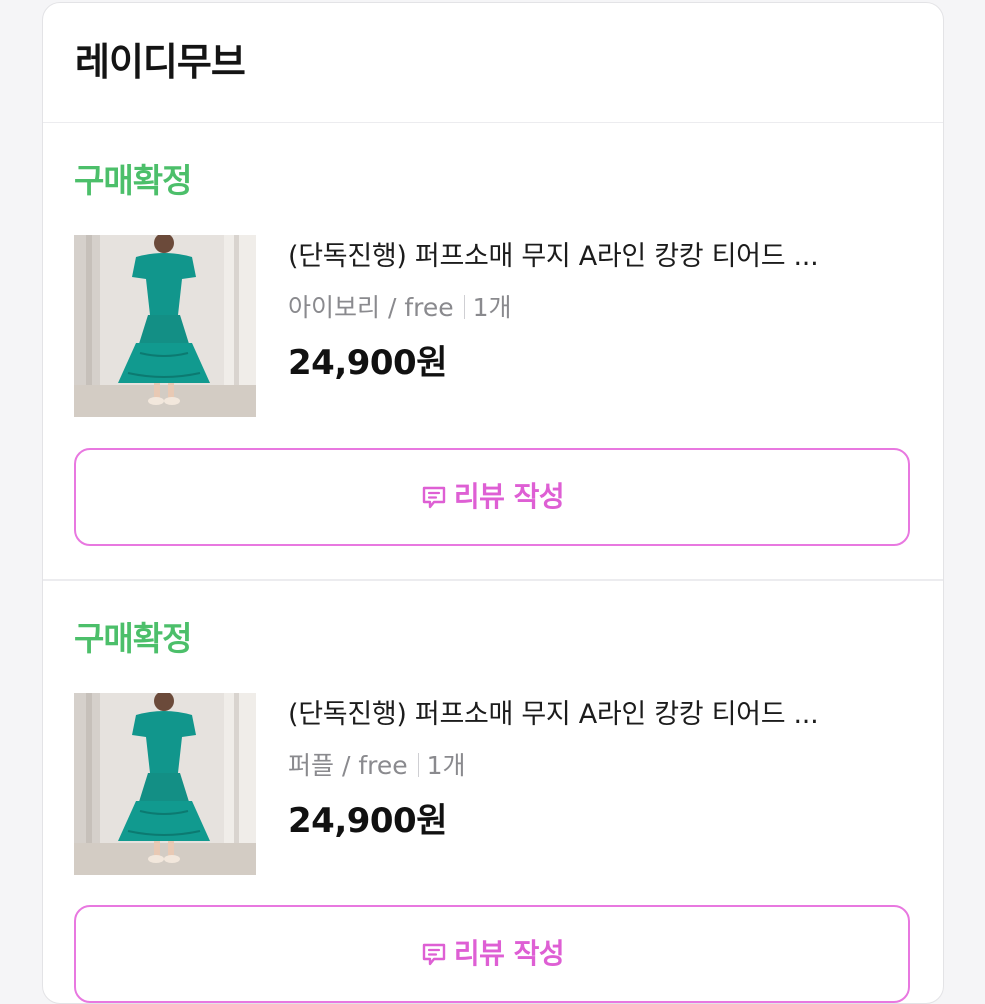 Image resolution: width=985 pixels, height=1004 pixels. I want to click on option-text: 아이보리 / free, so click(371, 307).